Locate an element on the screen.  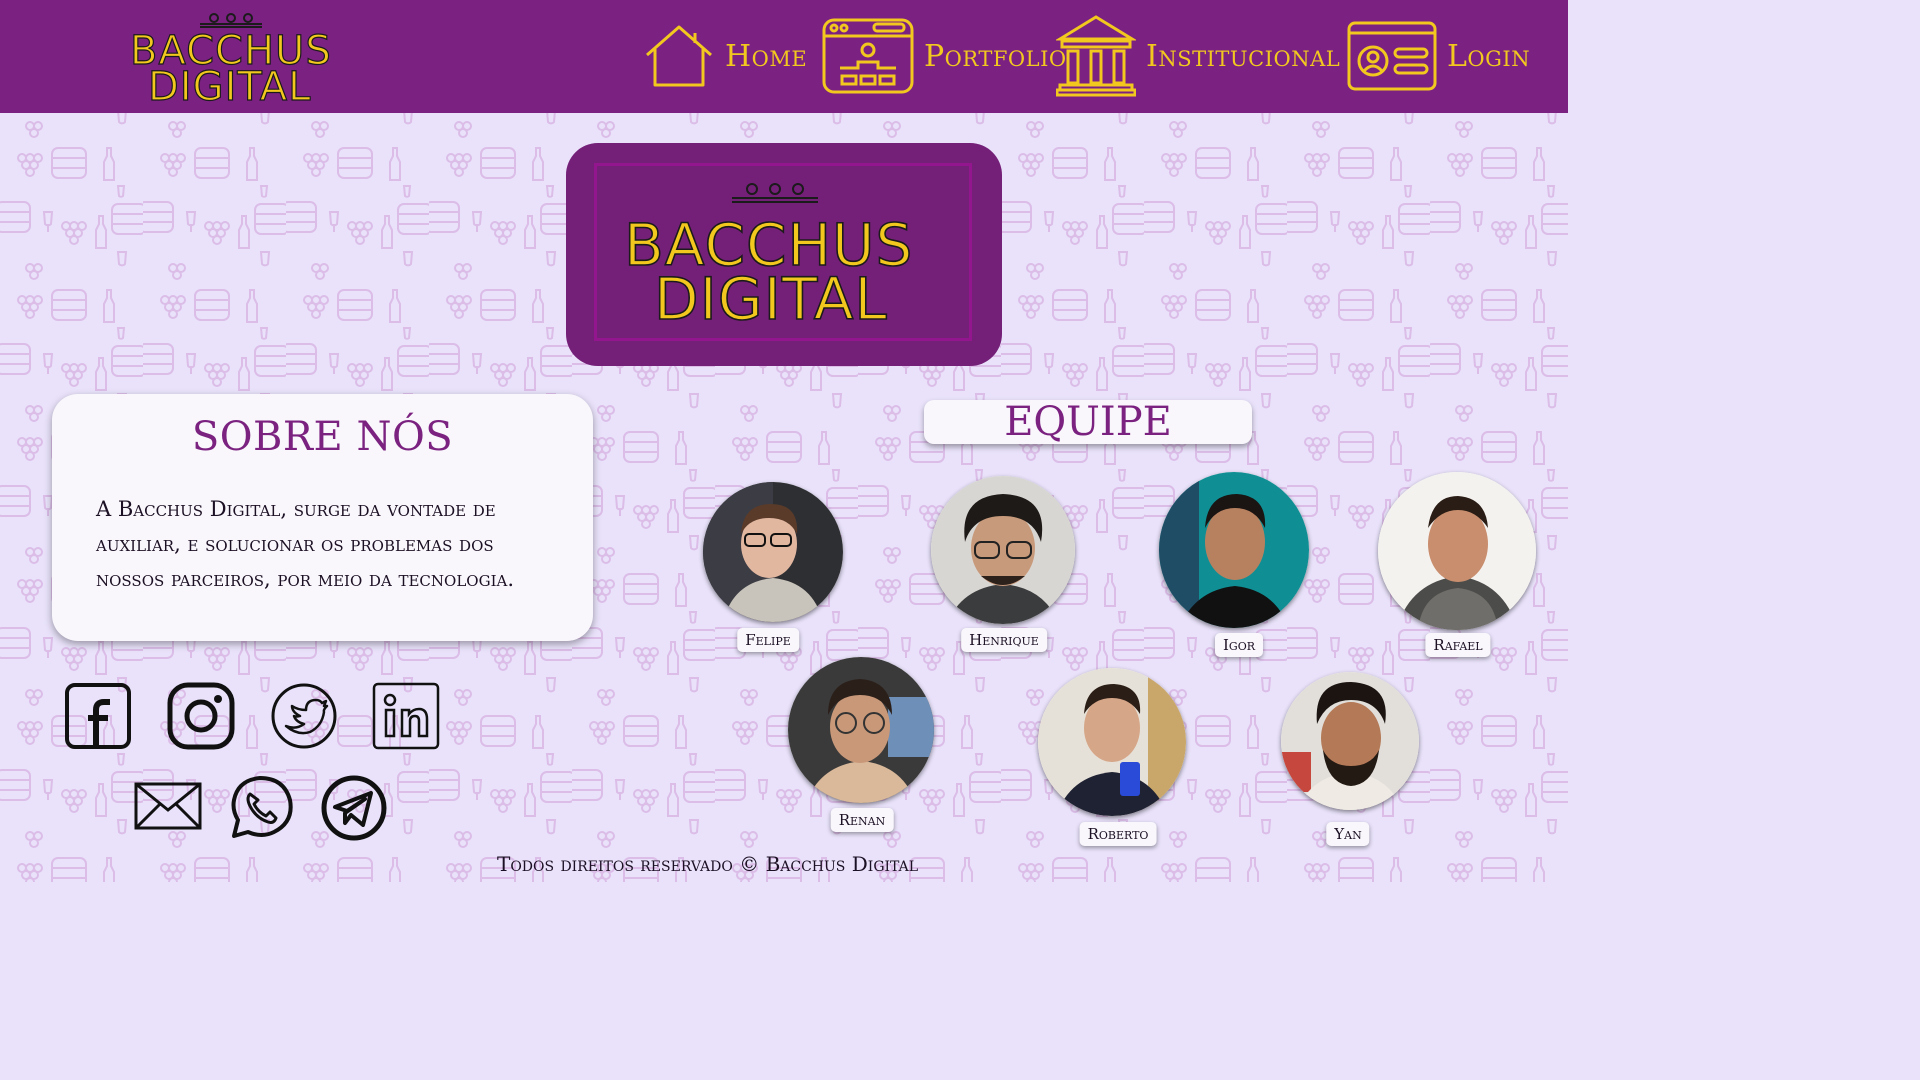
telegram-link is located at coordinates (354, 810).